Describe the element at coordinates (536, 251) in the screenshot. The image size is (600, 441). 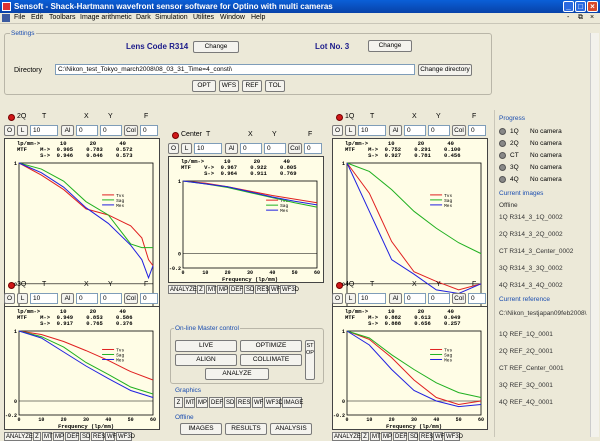
I see `current-image-item: CT R314_3_Center_0002` at that location.